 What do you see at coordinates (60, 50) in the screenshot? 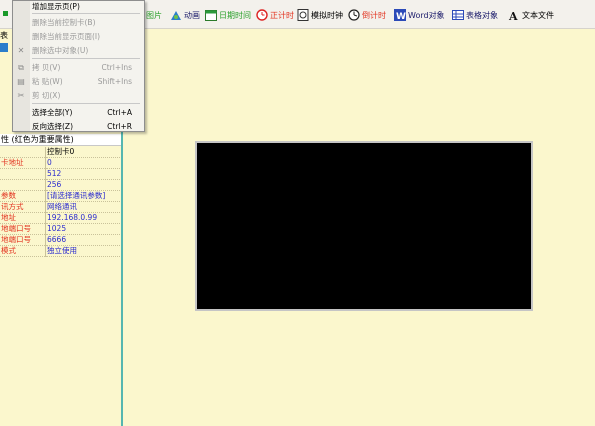
I see `menu-item-label: 删除选中对象(U)` at bounding box center [60, 50].